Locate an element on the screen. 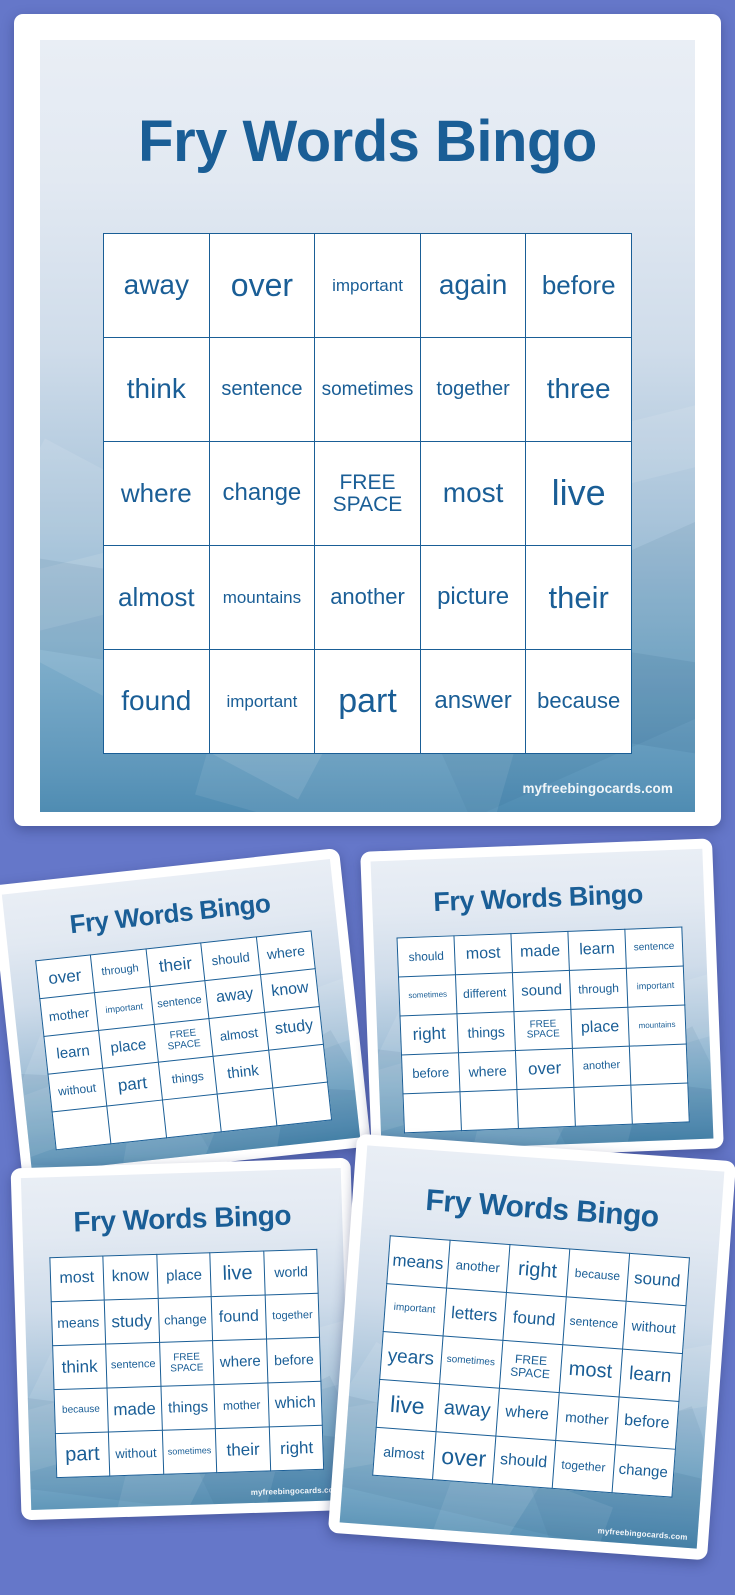  card-3-bingo-cell: over is located at coordinates (544, 1069).